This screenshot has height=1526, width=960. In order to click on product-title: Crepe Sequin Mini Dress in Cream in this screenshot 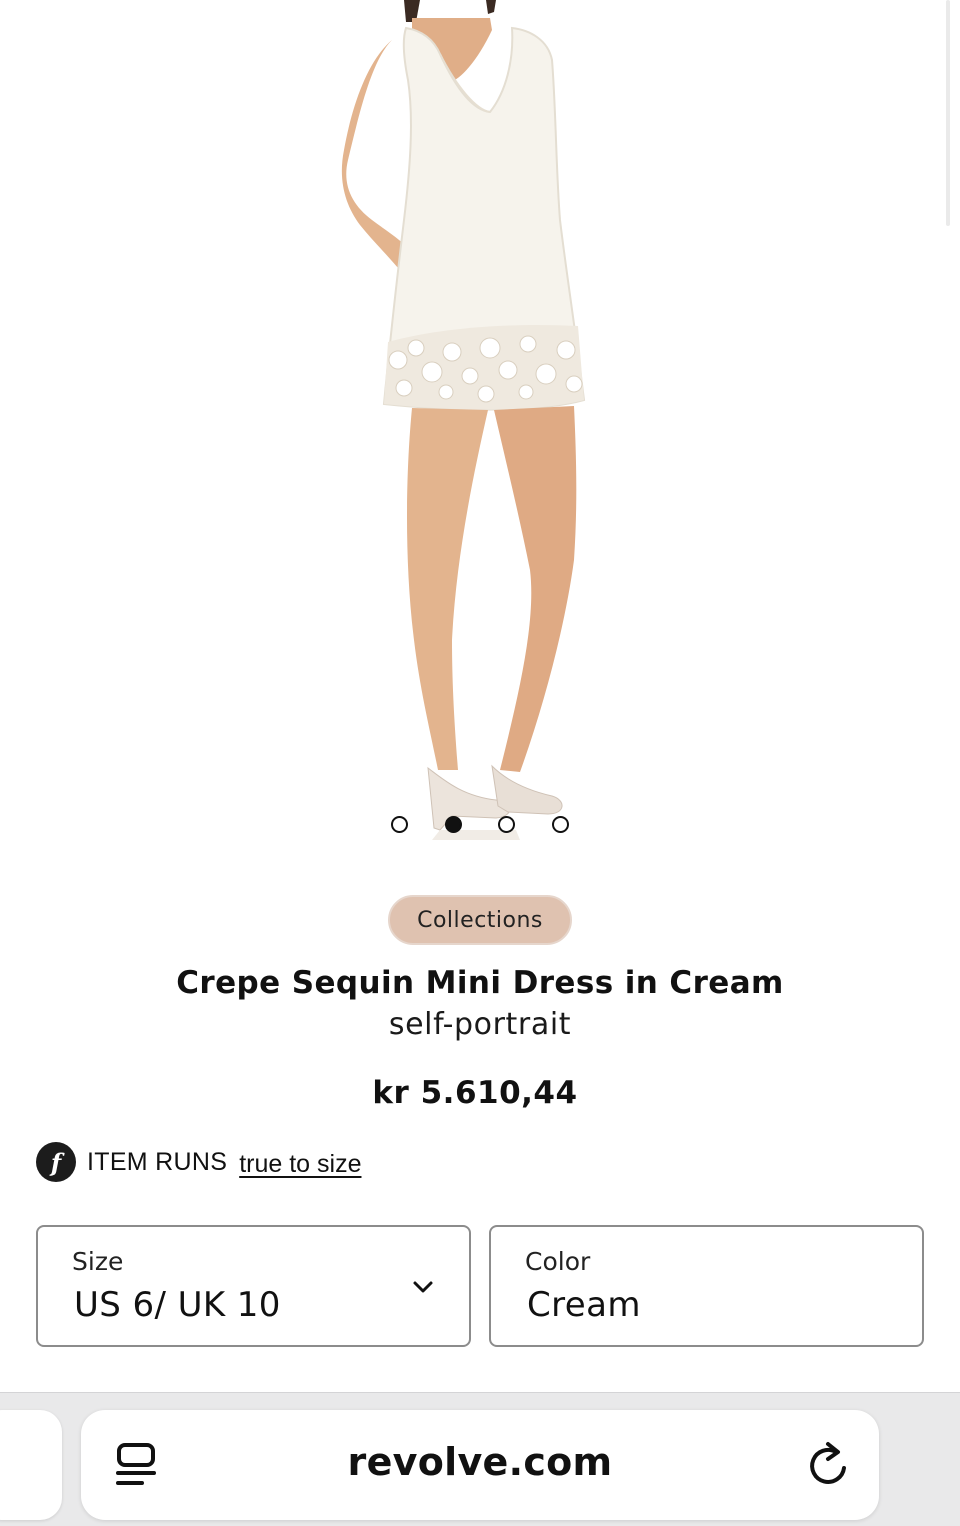, I will do `click(480, 983)`.